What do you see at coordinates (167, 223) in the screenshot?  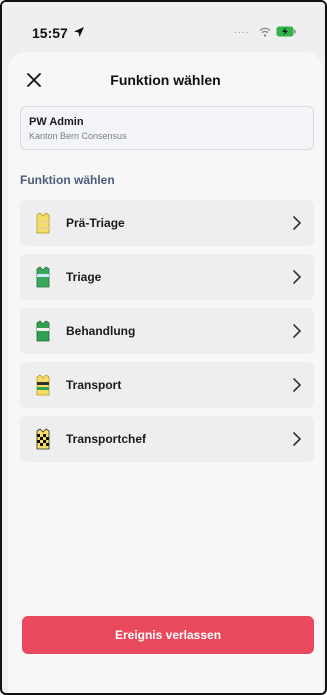 I see `function-item-pra-triage: Prä-Triage` at bounding box center [167, 223].